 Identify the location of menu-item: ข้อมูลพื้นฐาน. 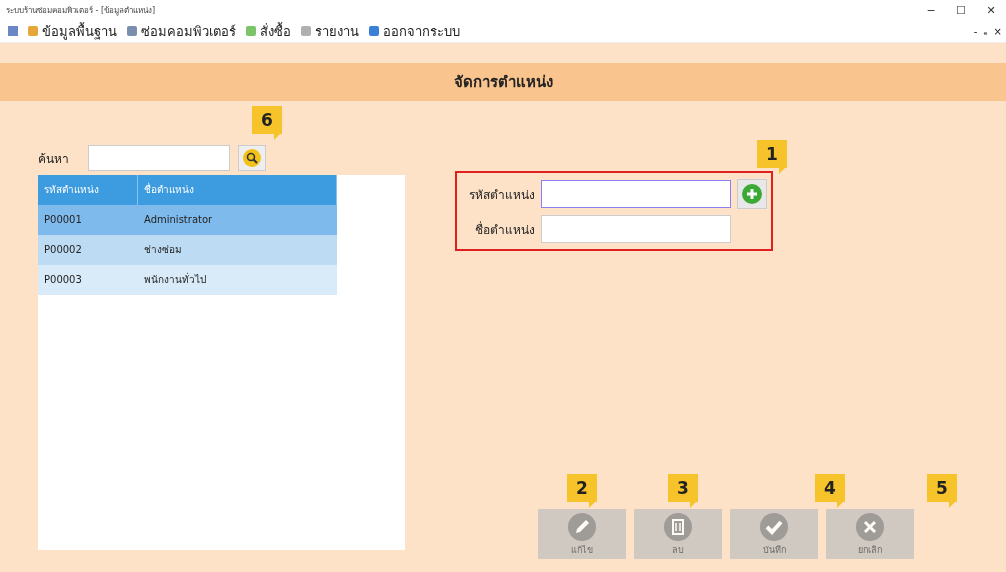
(72, 31).